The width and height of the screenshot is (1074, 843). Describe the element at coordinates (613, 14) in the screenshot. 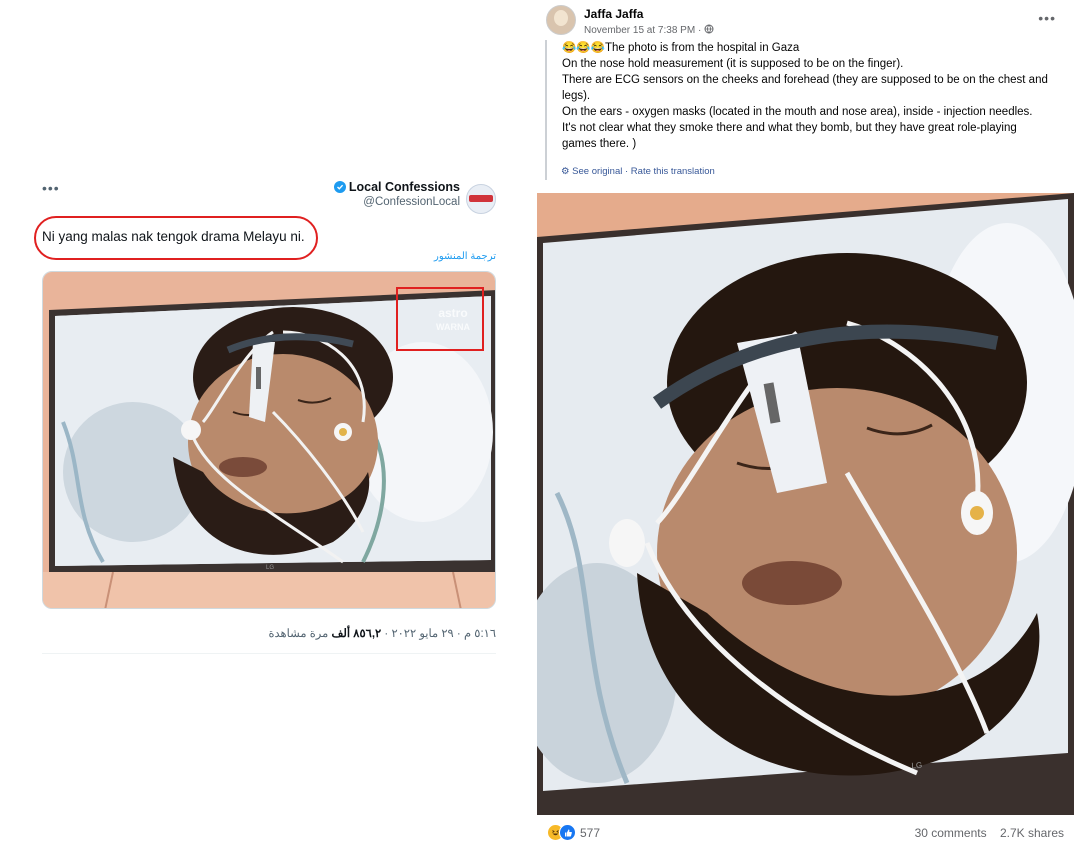

I see `post-author: Jaffa Jaffa` at that location.